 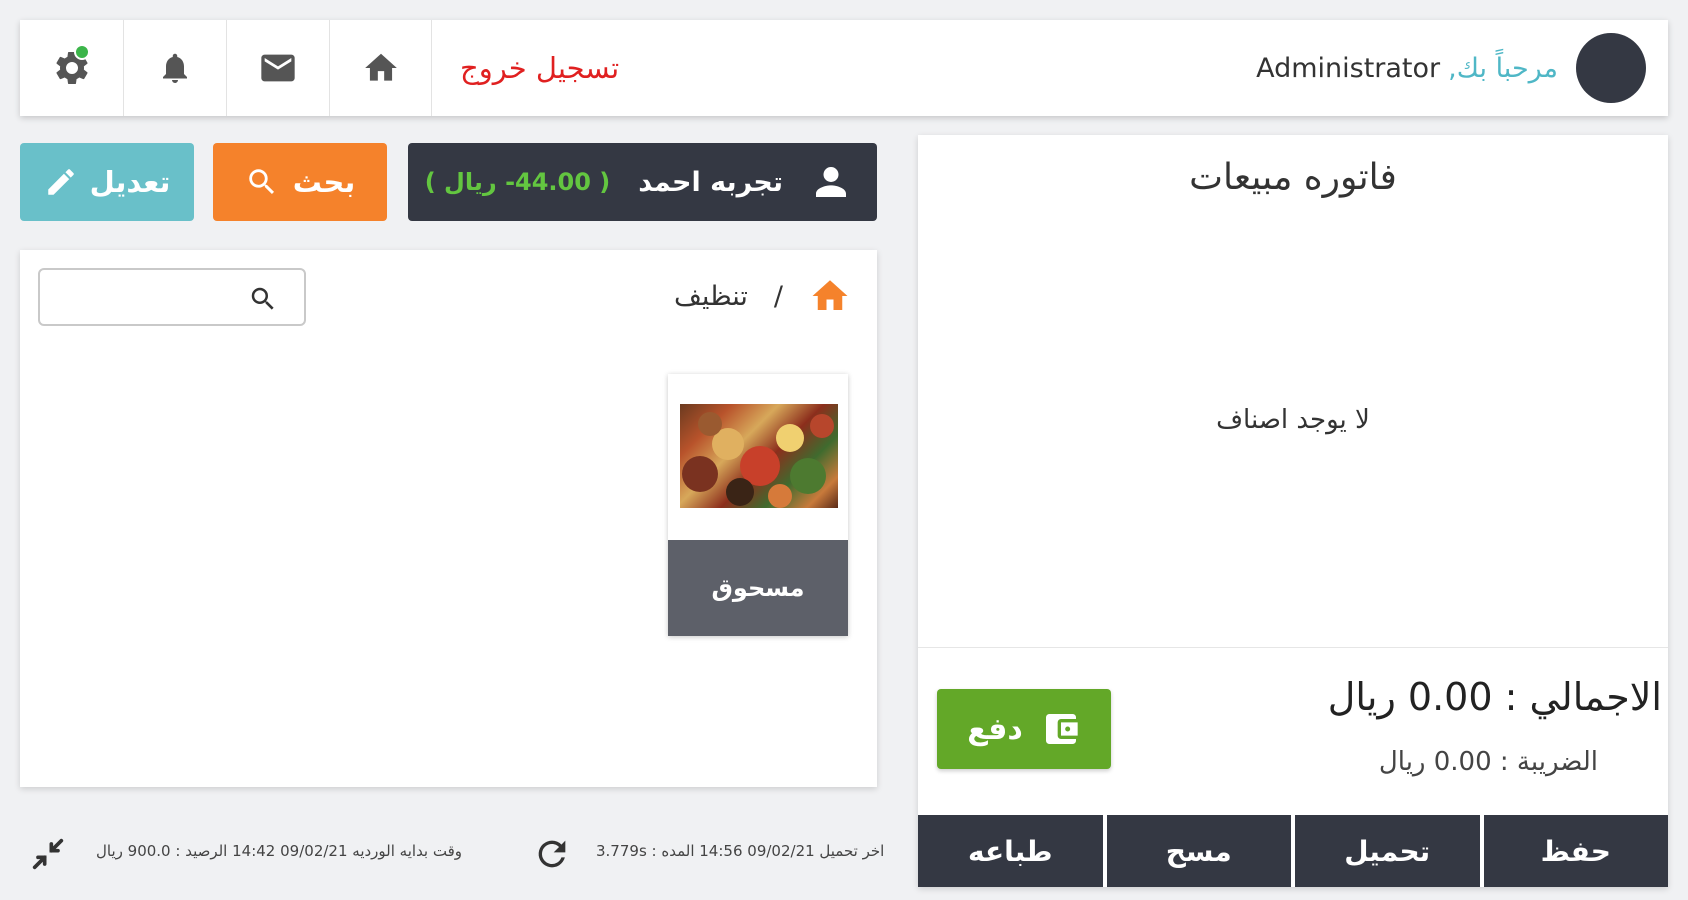 I want to click on invoice-divider, so click(x=1293, y=647).